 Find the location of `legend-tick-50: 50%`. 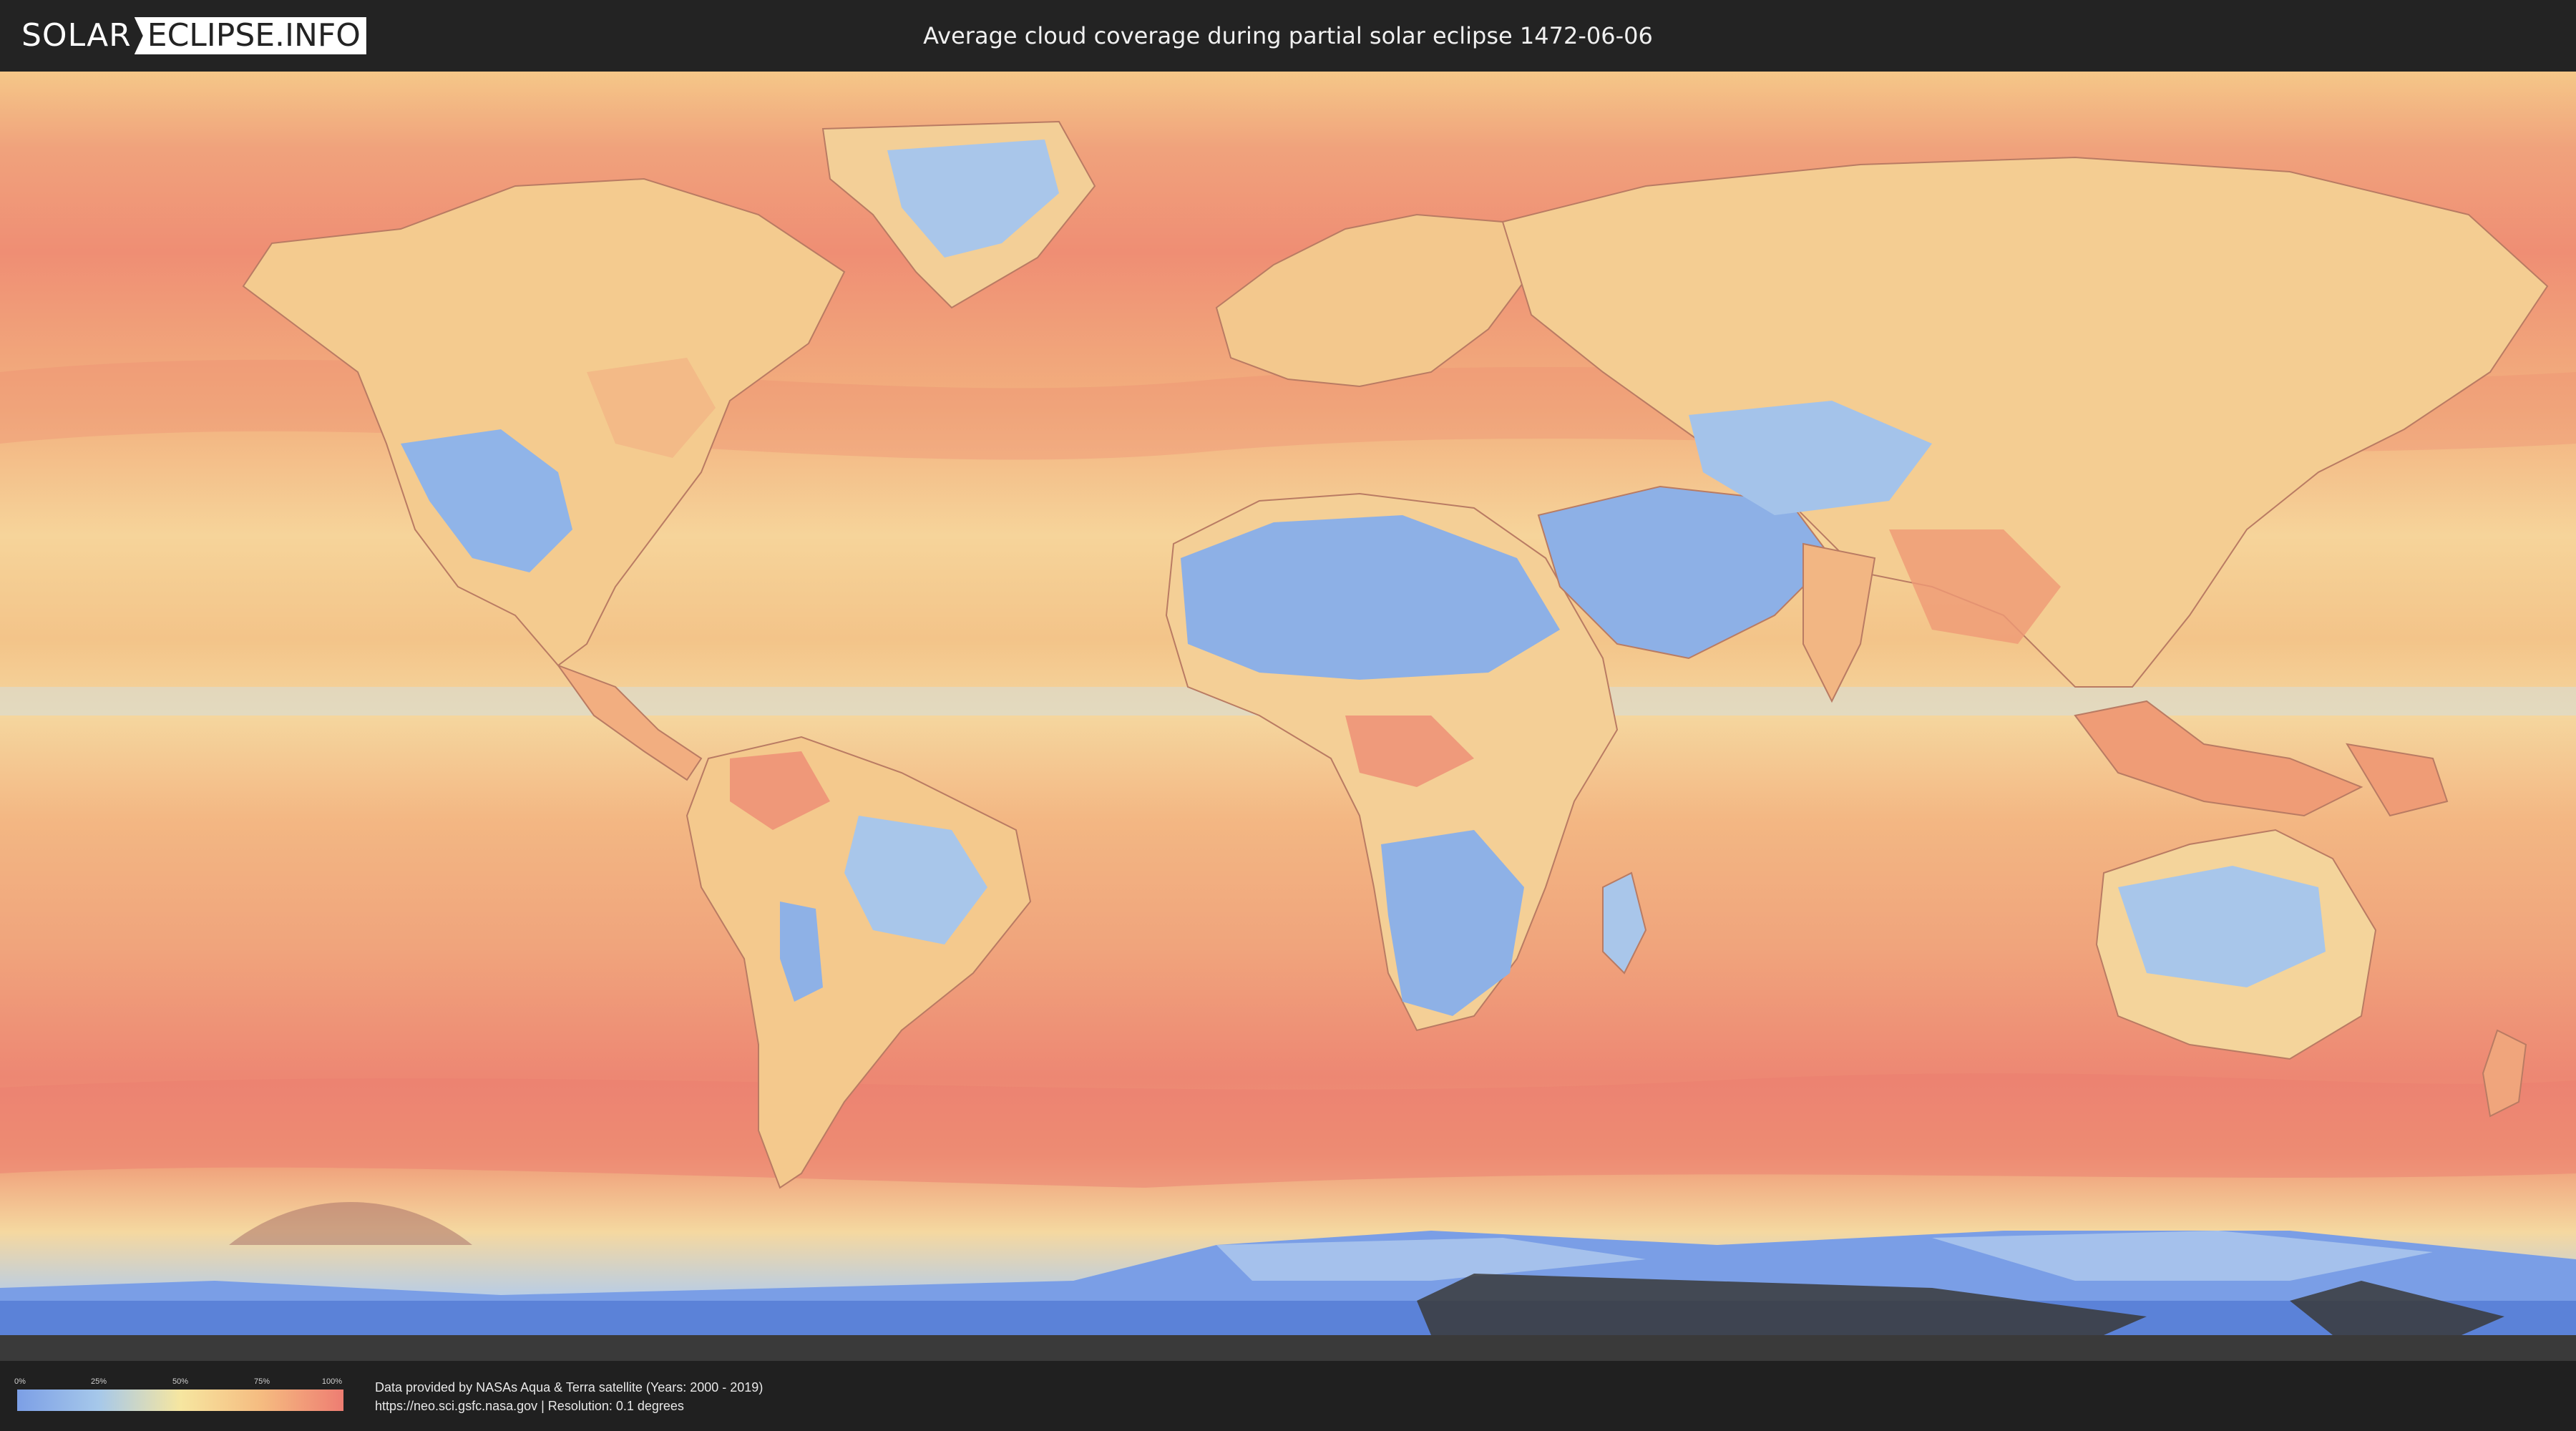

legend-tick-50: 50% is located at coordinates (180, 1382).